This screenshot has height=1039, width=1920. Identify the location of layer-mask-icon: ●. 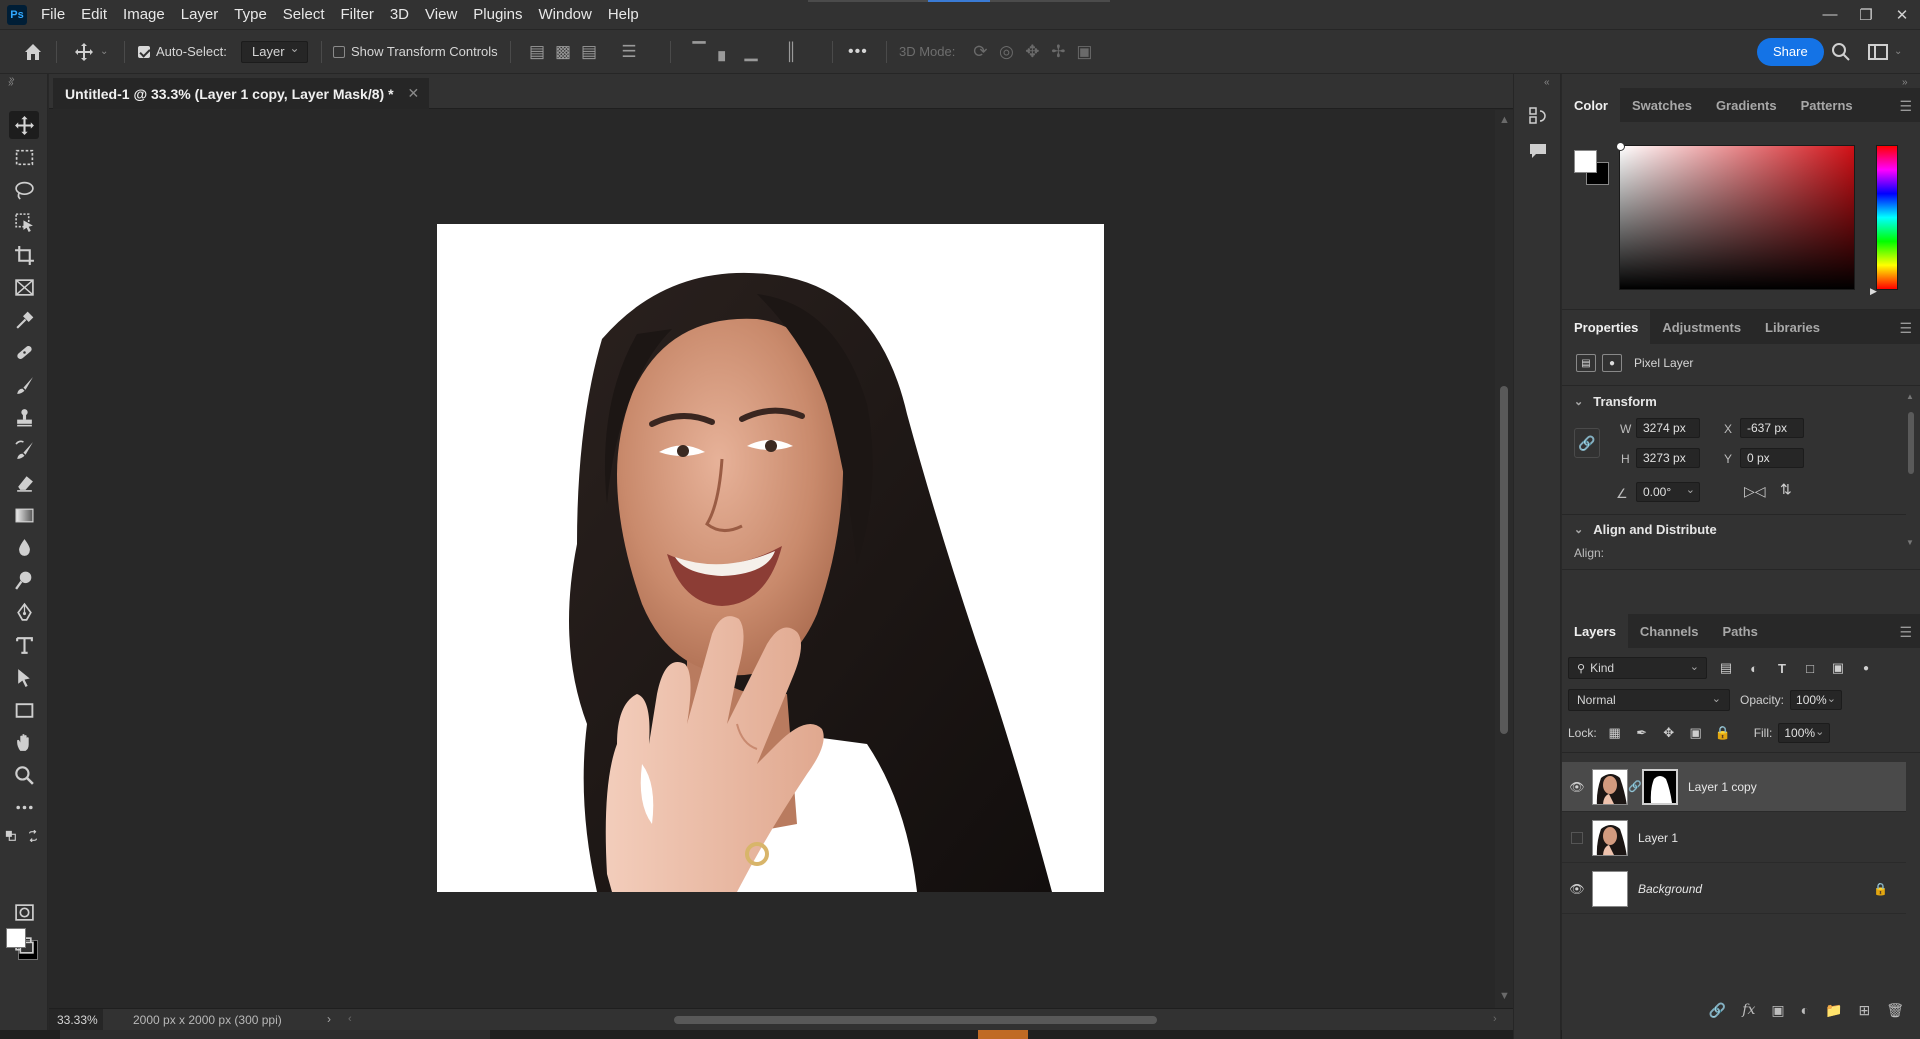
(1612, 363).